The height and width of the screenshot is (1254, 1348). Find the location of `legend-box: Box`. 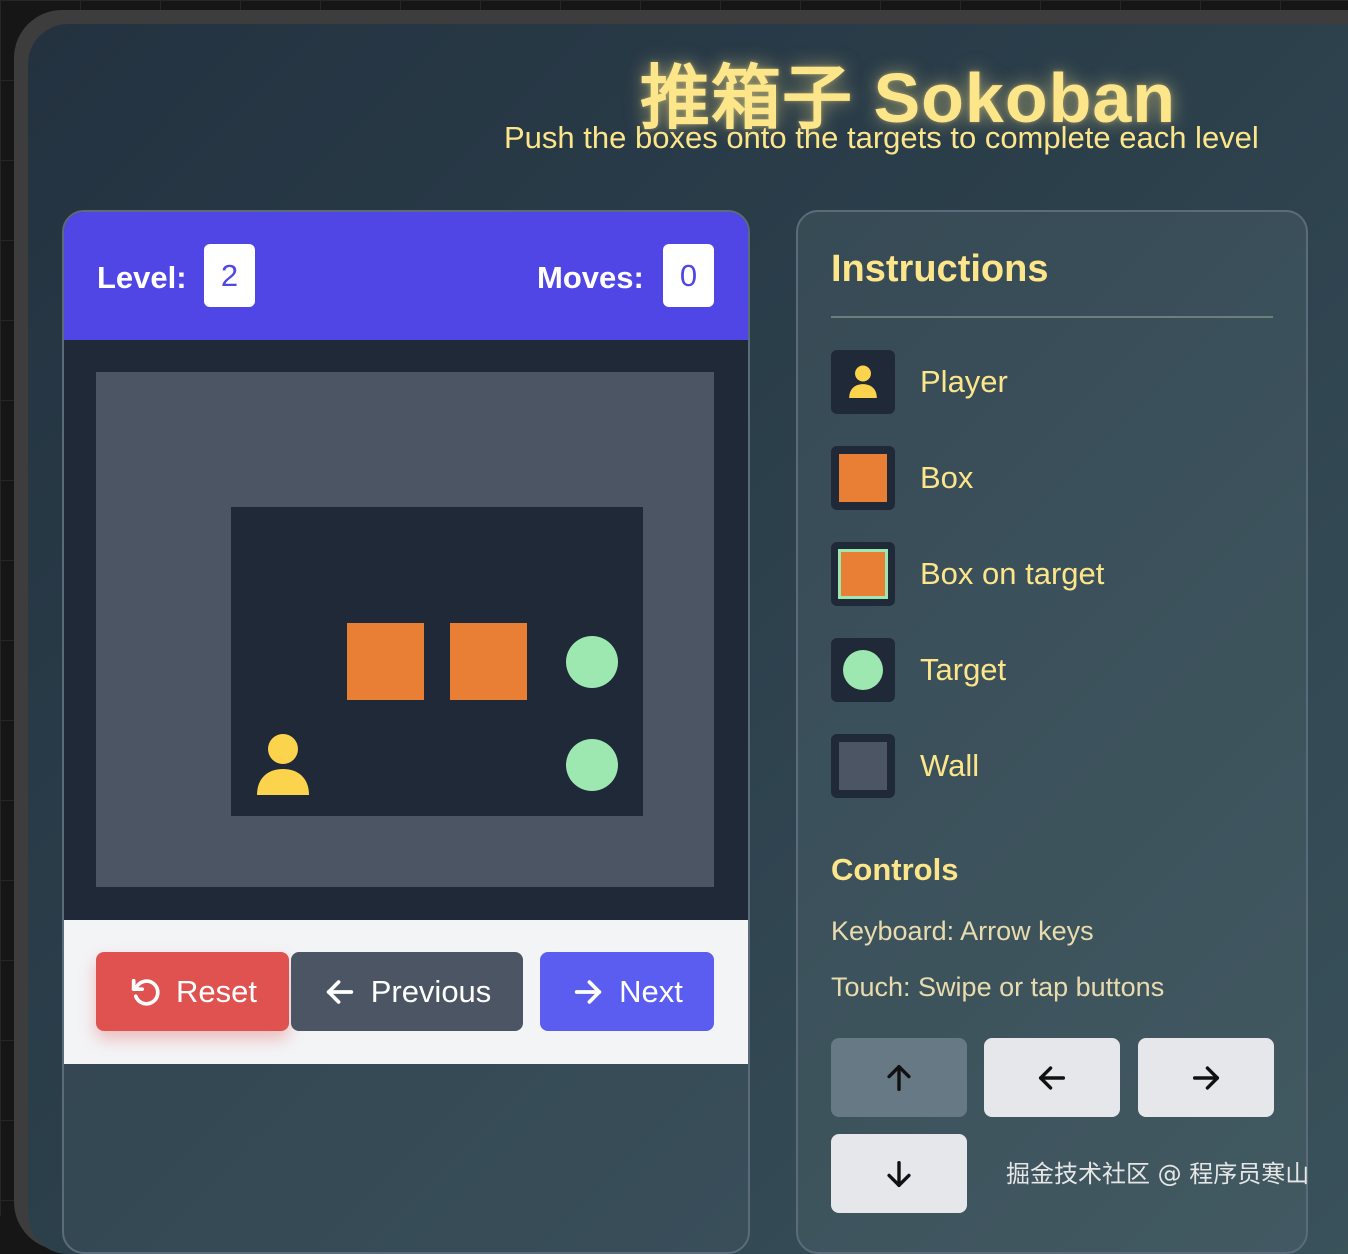

legend-box: Box is located at coordinates (1051, 478).